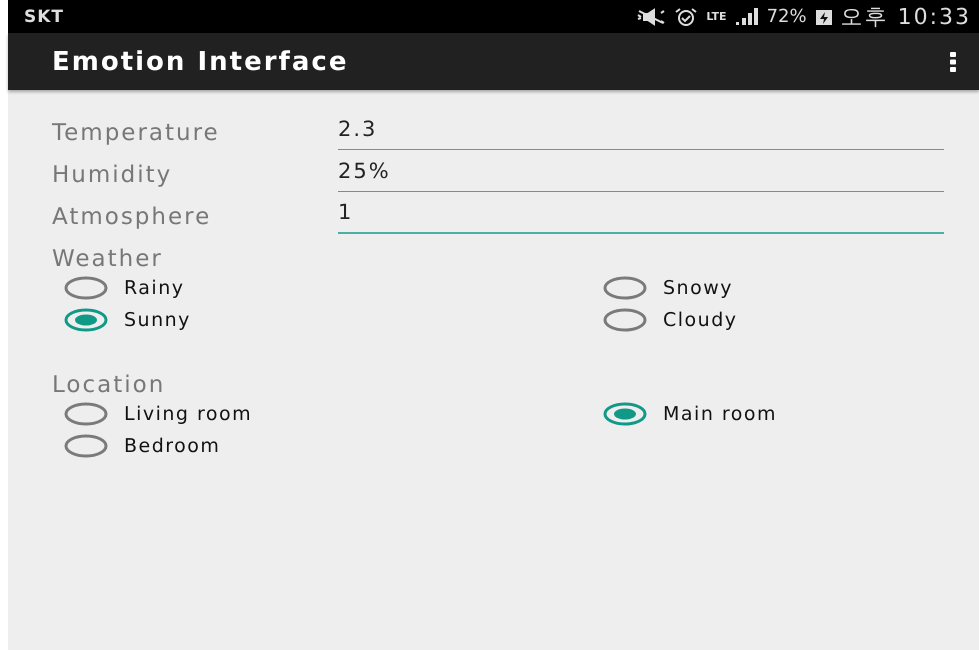 The image size is (979, 650). I want to click on radio-option: Main room, so click(773, 414).